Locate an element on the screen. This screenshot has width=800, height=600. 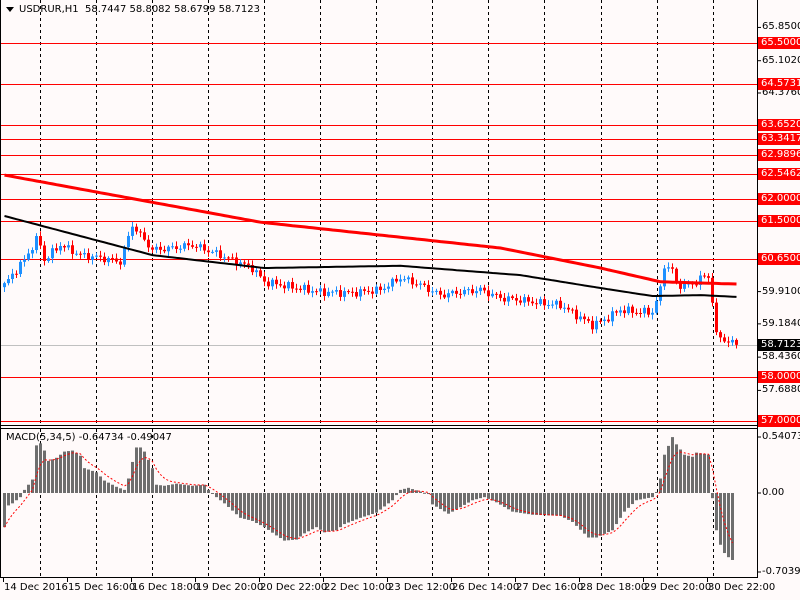
level-label: 58.0000 is located at coordinates (779, 376).